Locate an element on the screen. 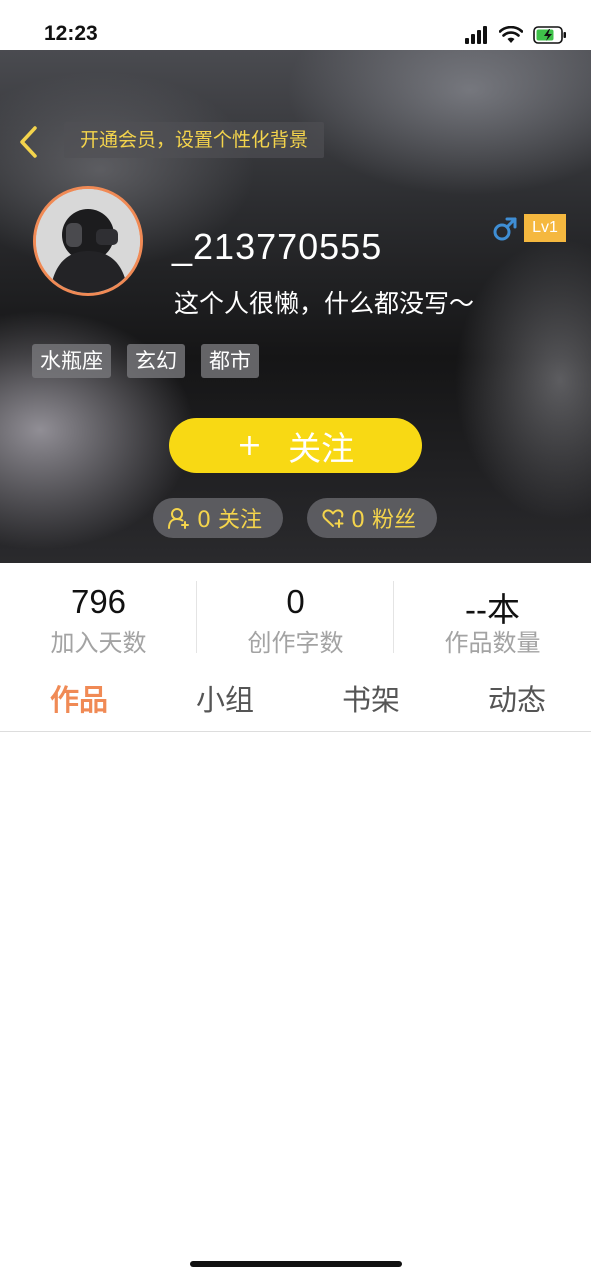  stat-join-days: 796 加入天数 is located at coordinates (98, 613).